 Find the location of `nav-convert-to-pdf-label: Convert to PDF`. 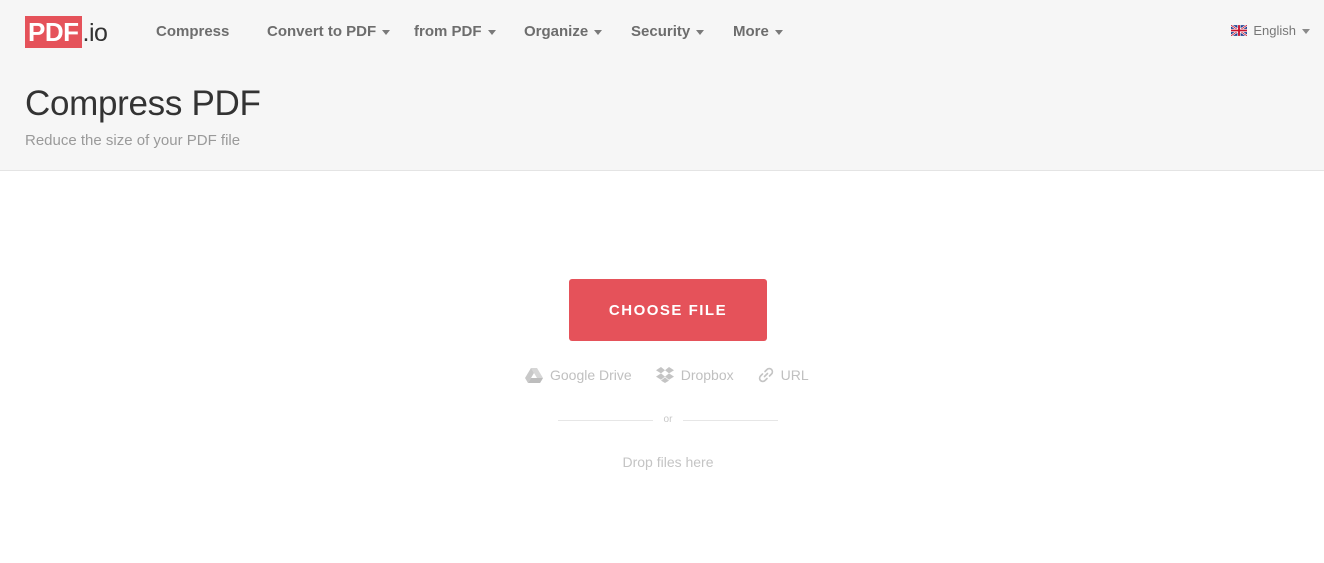

nav-convert-to-pdf-label: Convert to PDF is located at coordinates (322, 31).